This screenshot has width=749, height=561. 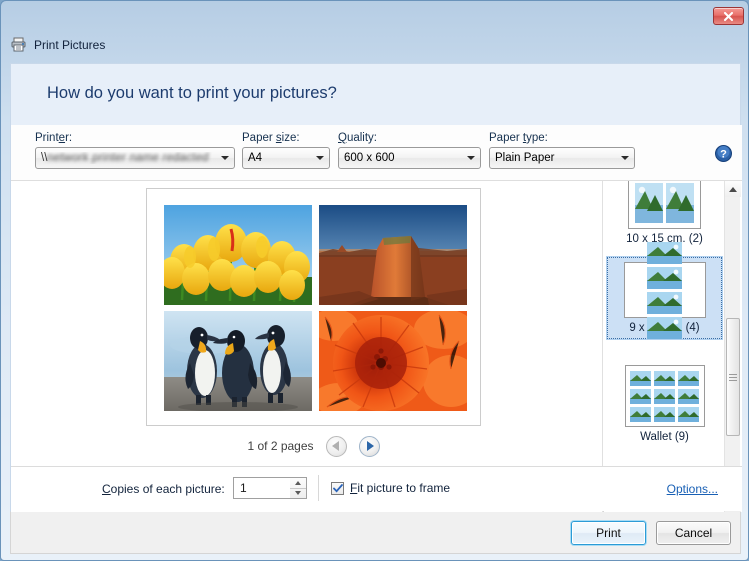 I want to click on paper-size-label: Paper size:, so click(x=271, y=138).